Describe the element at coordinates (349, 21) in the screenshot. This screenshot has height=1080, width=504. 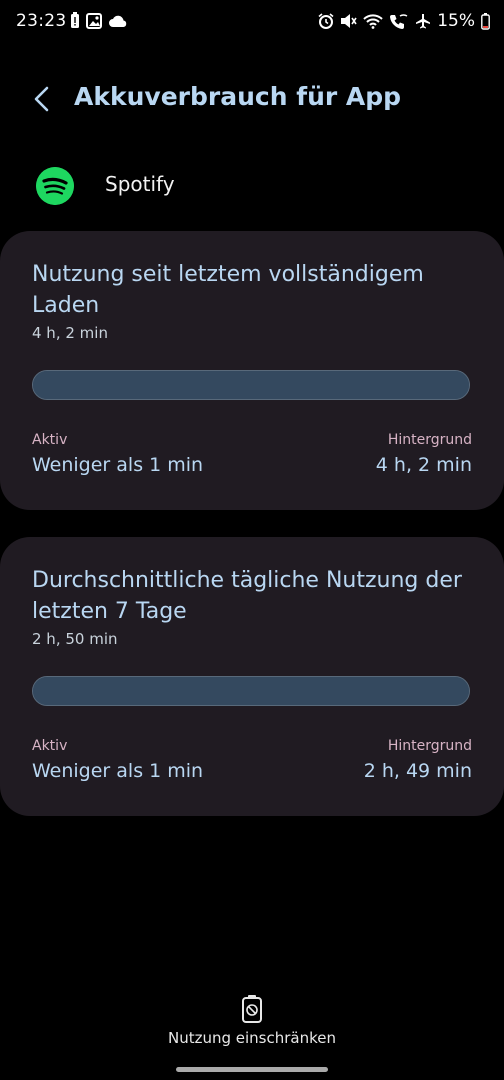
I see `mute-icon` at that location.